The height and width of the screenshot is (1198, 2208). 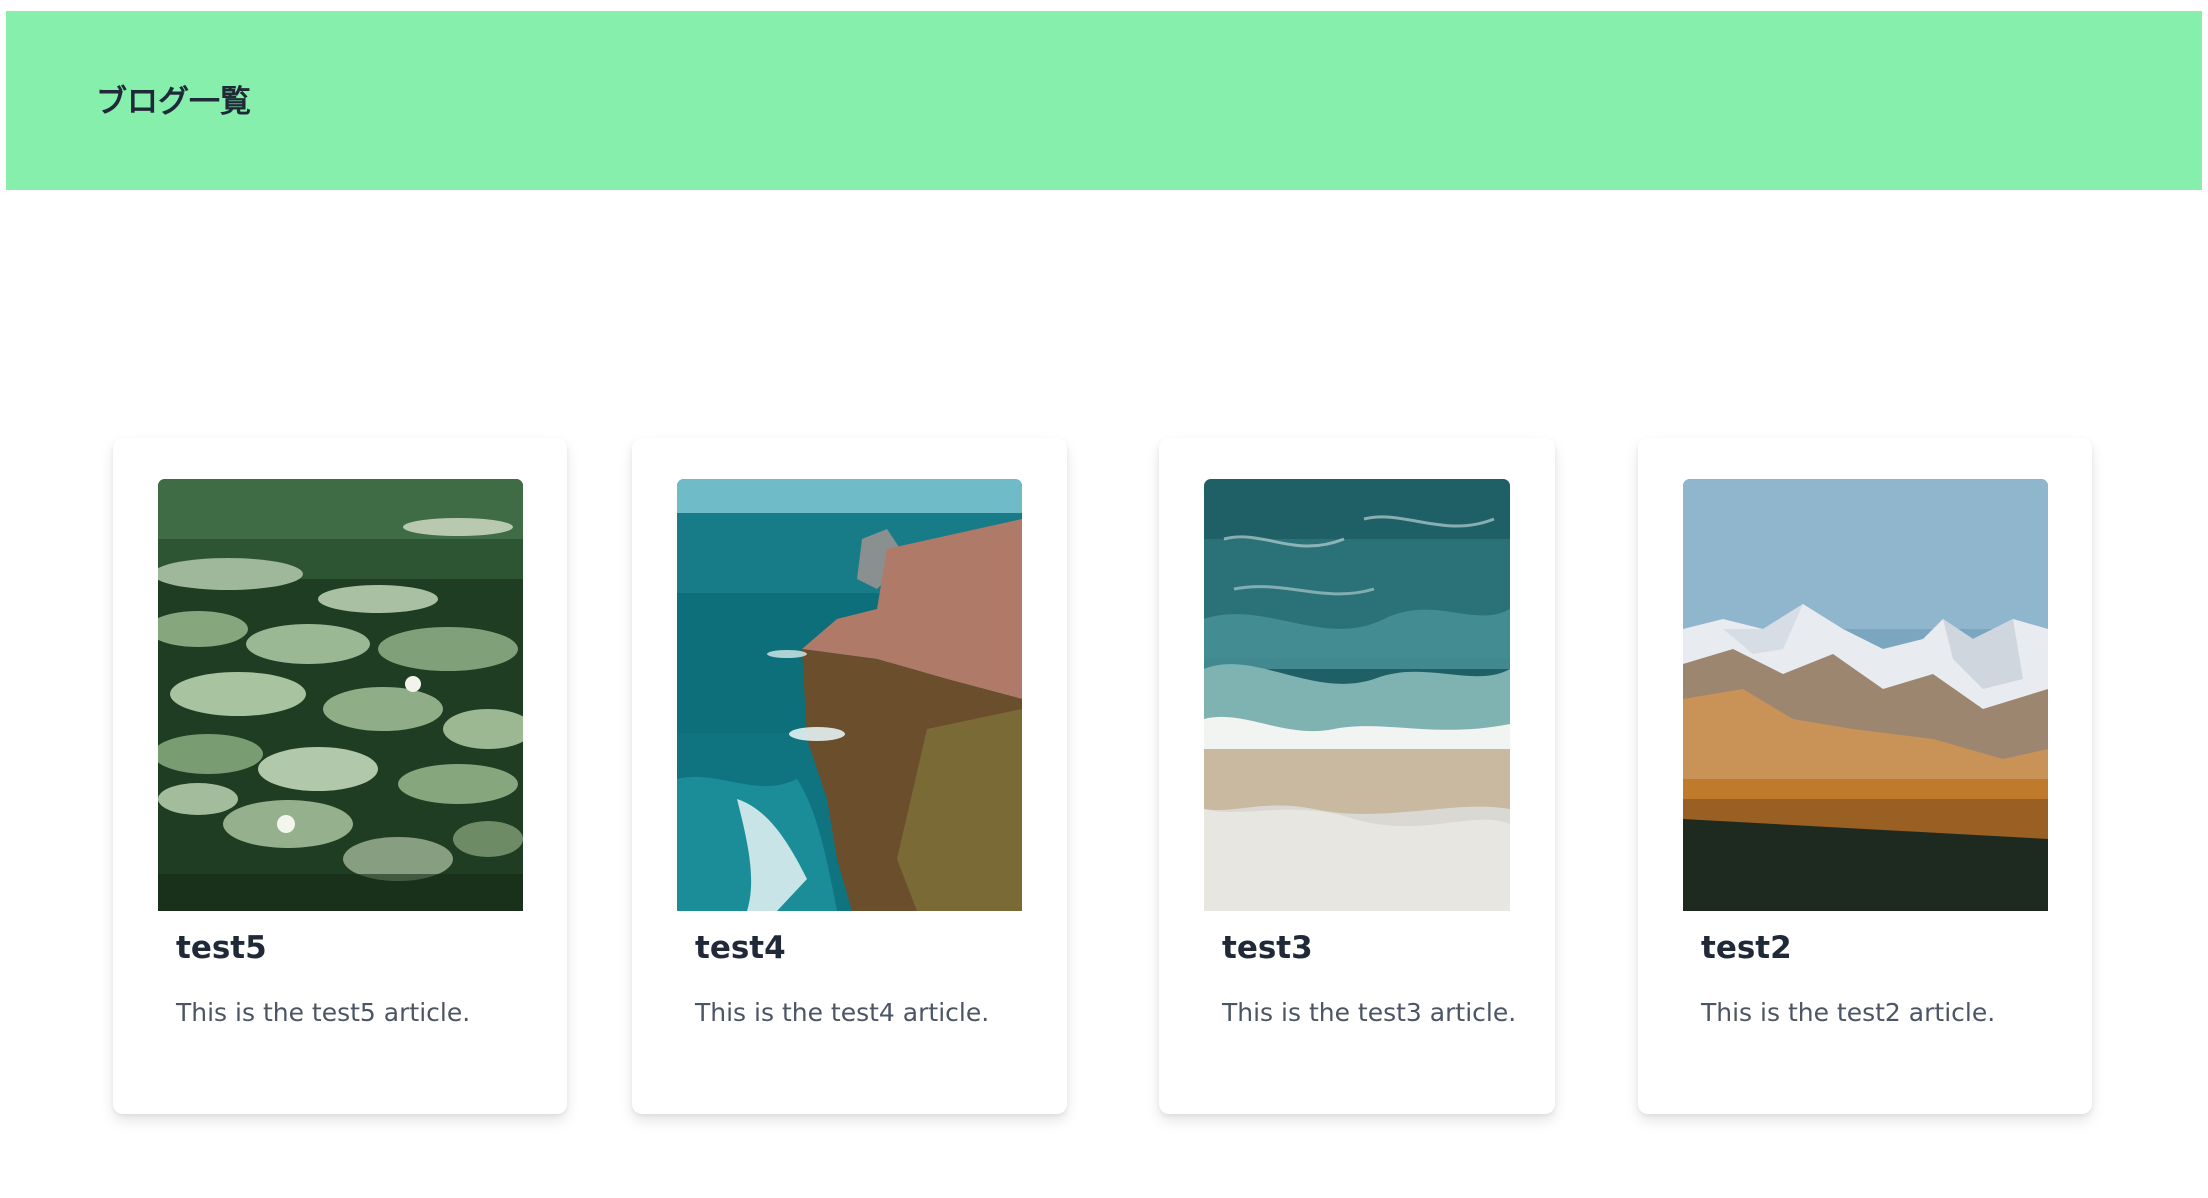 I want to click on card-image-coastline, so click(x=849, y=695).